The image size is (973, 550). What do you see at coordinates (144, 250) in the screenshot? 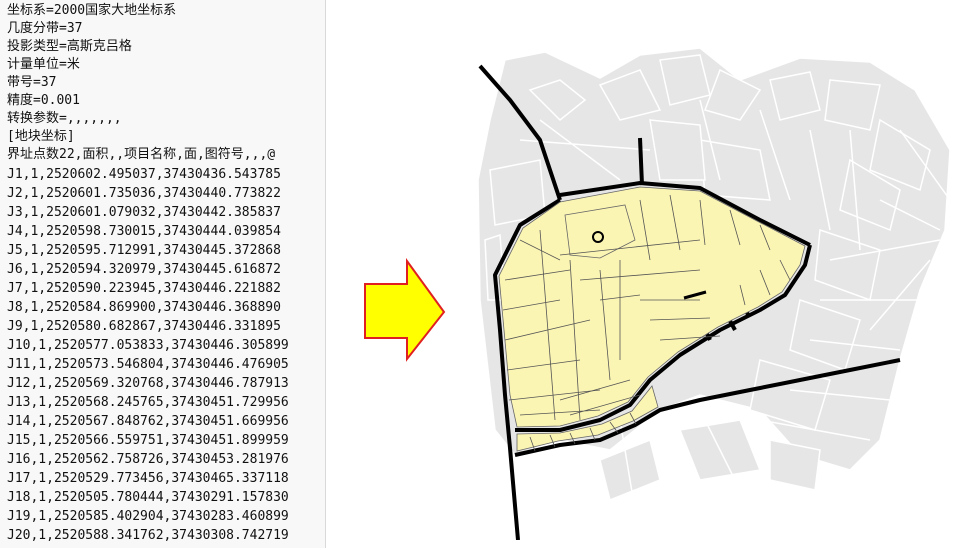
I see `coordinate-line: J5,1,2520595.712991,37430445.372868` at bounding box center [144, 250].